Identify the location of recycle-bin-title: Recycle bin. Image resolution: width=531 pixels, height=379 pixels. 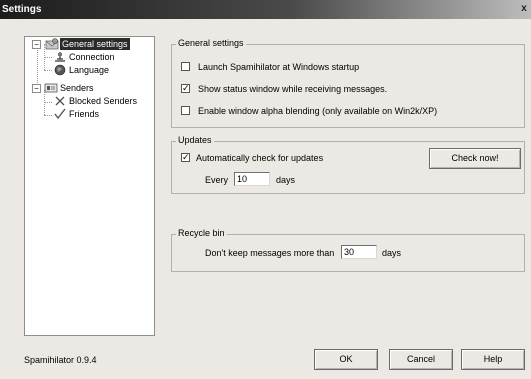
(201, 233).